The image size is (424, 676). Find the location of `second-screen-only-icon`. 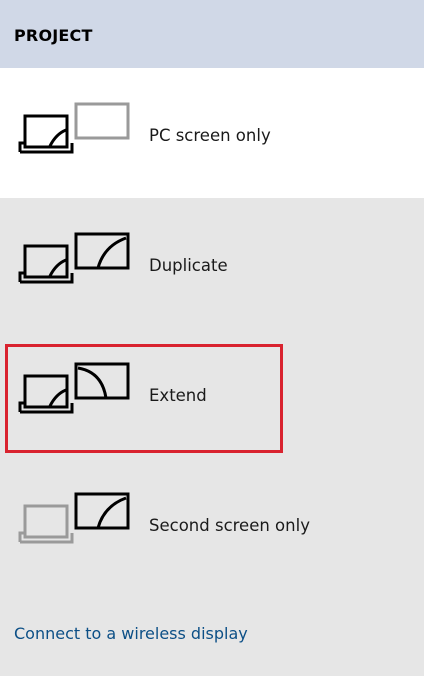

second-screen-only-icon is located at coordinates (74, 518).